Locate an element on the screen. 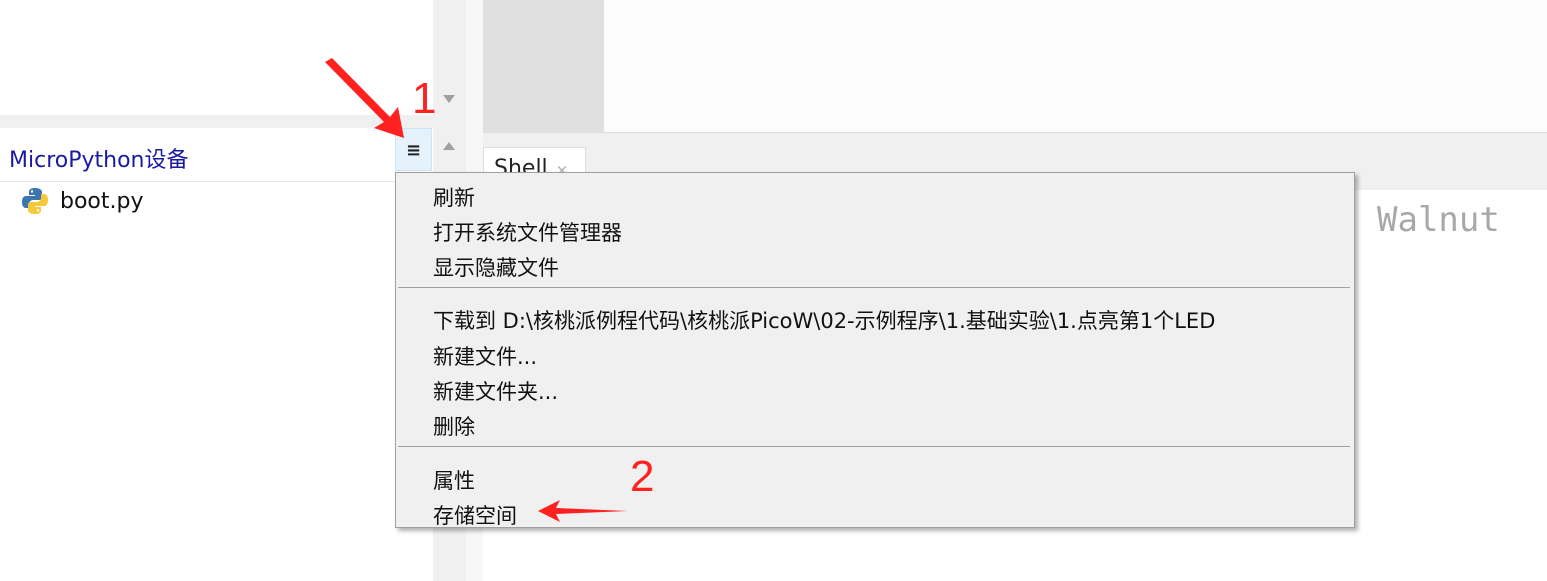 This screenshot has width=1547, height=581. annotation-step-1: 1 is located at coordinates (424, 98).